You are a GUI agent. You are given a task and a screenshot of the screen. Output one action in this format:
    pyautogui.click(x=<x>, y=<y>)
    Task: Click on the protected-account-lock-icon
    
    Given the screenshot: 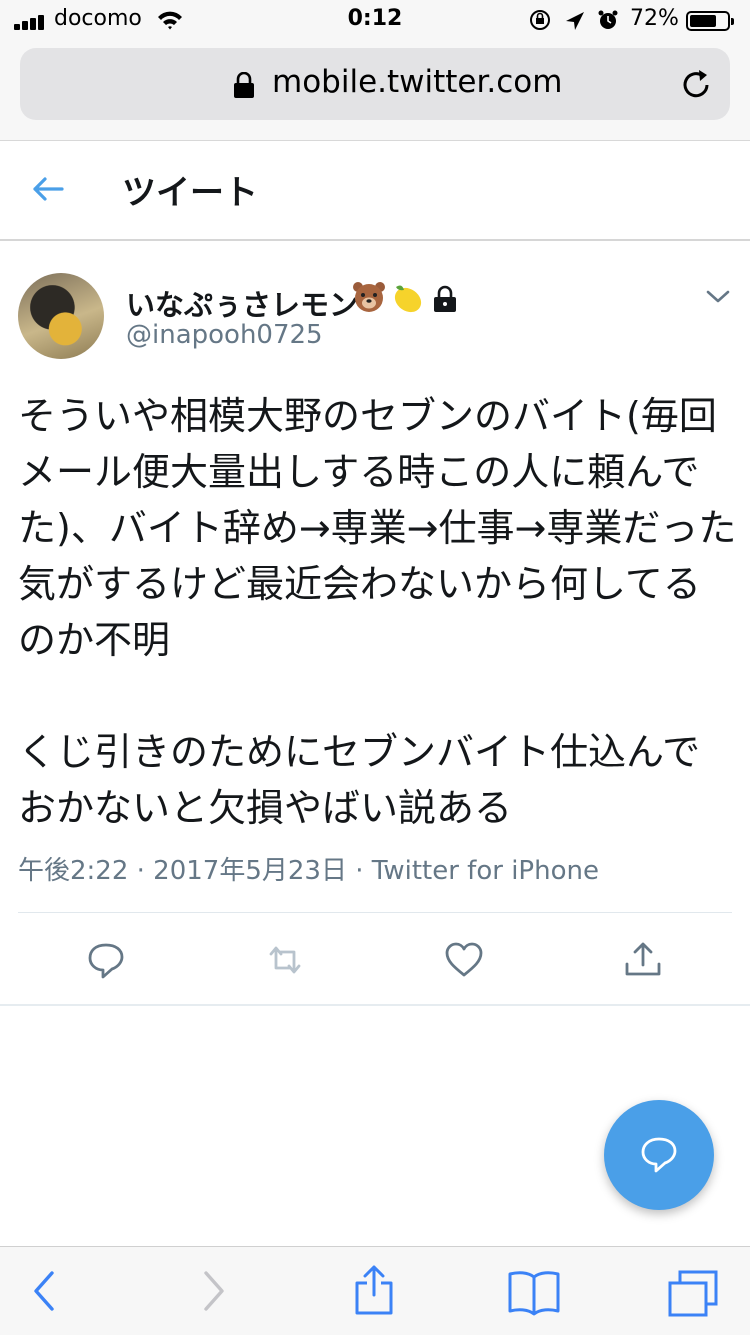 What is the action you would take?
    pyautogui.click(x=445, y=298)
    